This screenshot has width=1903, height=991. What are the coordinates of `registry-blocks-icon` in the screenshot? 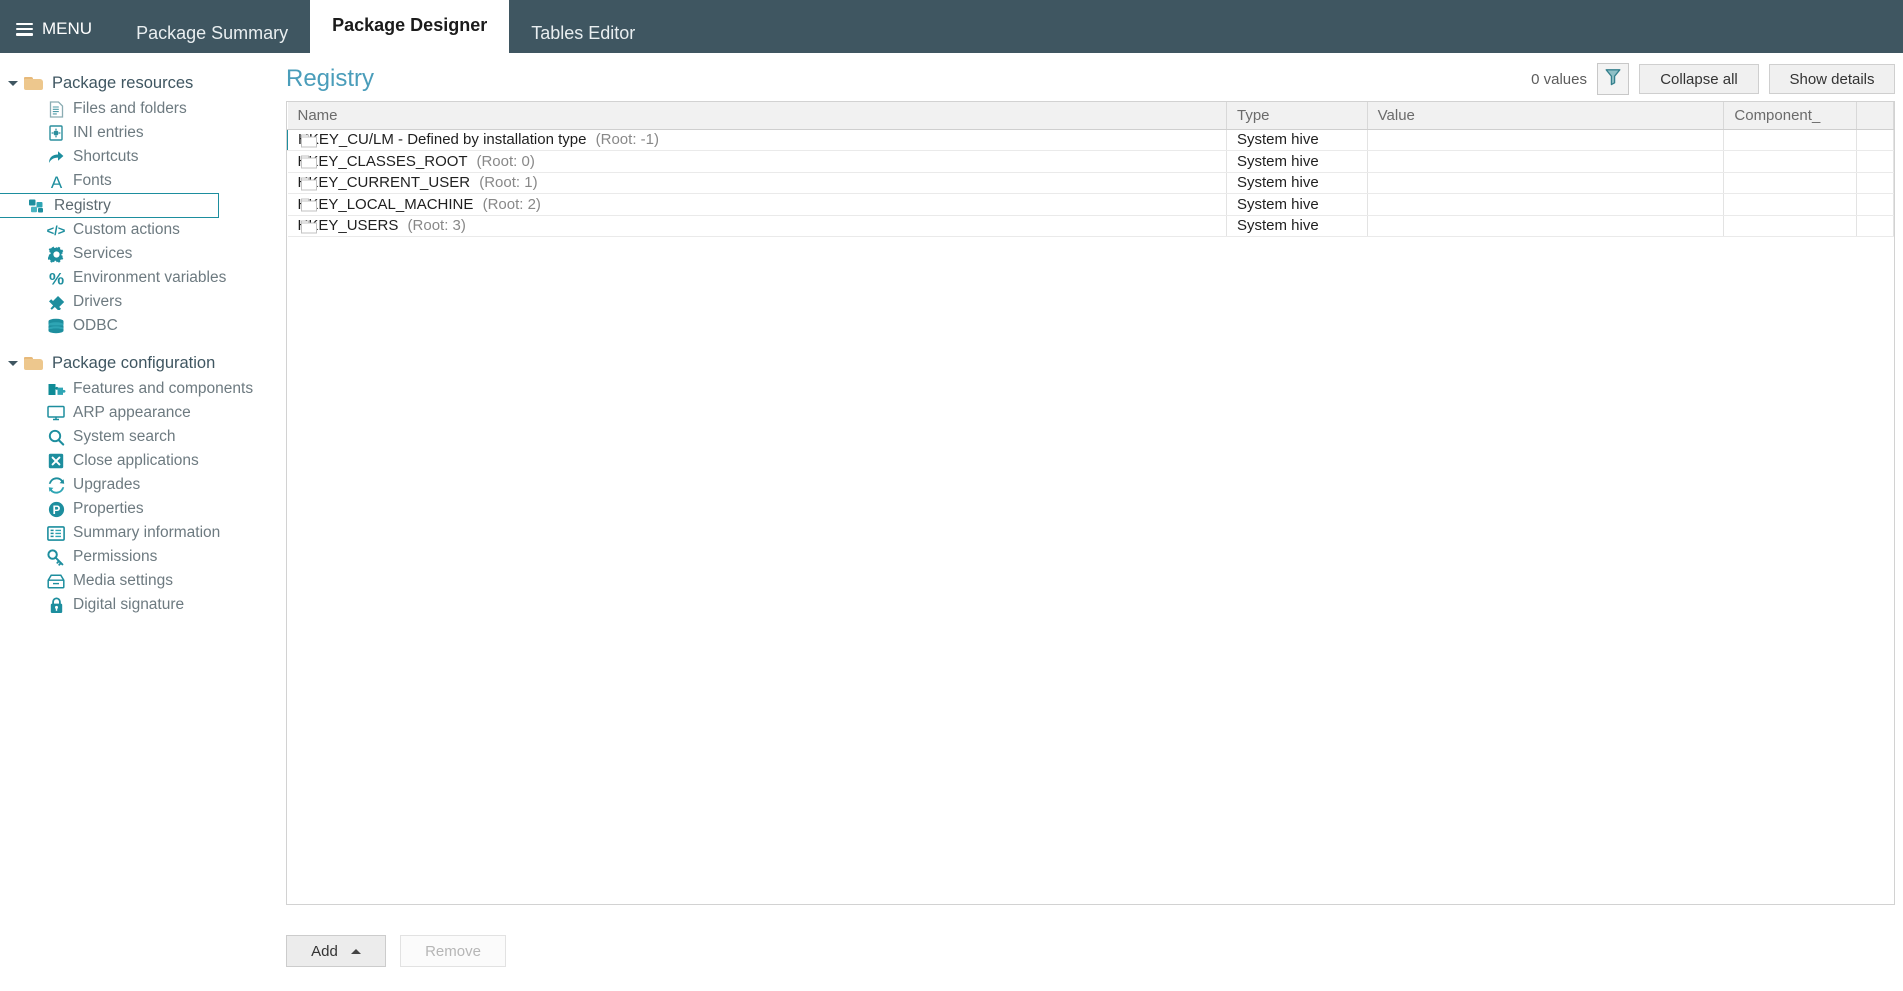 It's located at (37, 205).